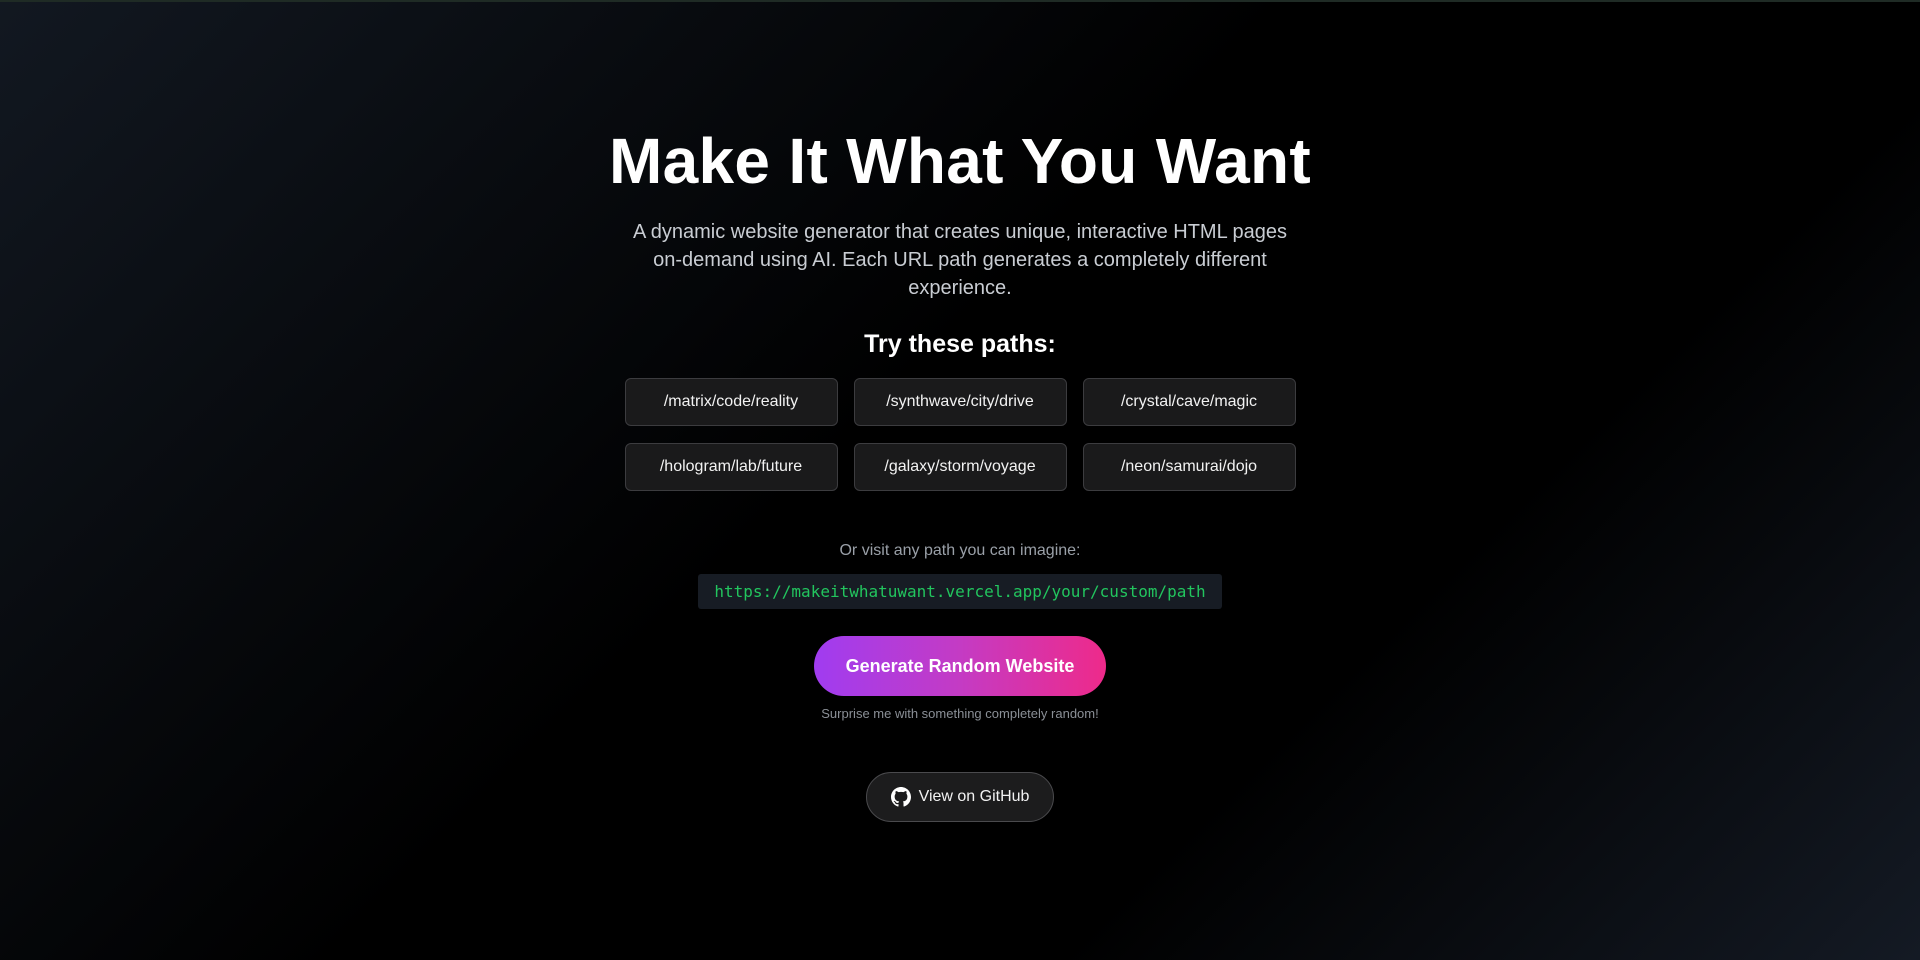 The width and height of the screenshot is (1920, 960). What do you see at coordinates (960, 402) in the screenshot?
I see `path-button-synthwave: /synthwave/city/drive` at bounding box center [960, 402].